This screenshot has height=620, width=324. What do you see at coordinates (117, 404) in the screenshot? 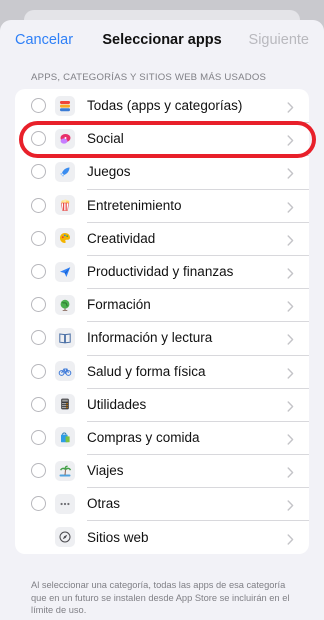
I see `list-item-label: Utilidades` at bounding box center [117, 404].